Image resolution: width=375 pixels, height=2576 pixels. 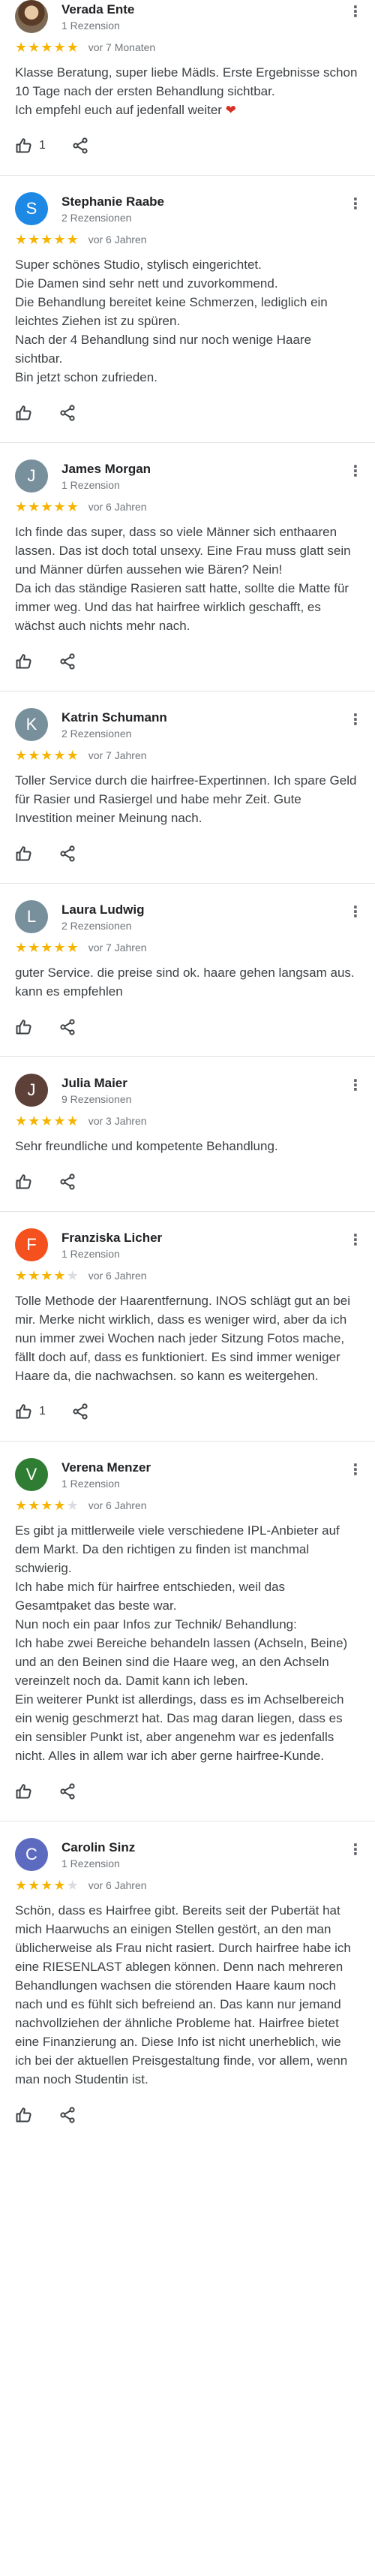 I want to click on review-header: L Laura Ludwig 2 Rezensionen ⋮, so click(x=189, y=918).